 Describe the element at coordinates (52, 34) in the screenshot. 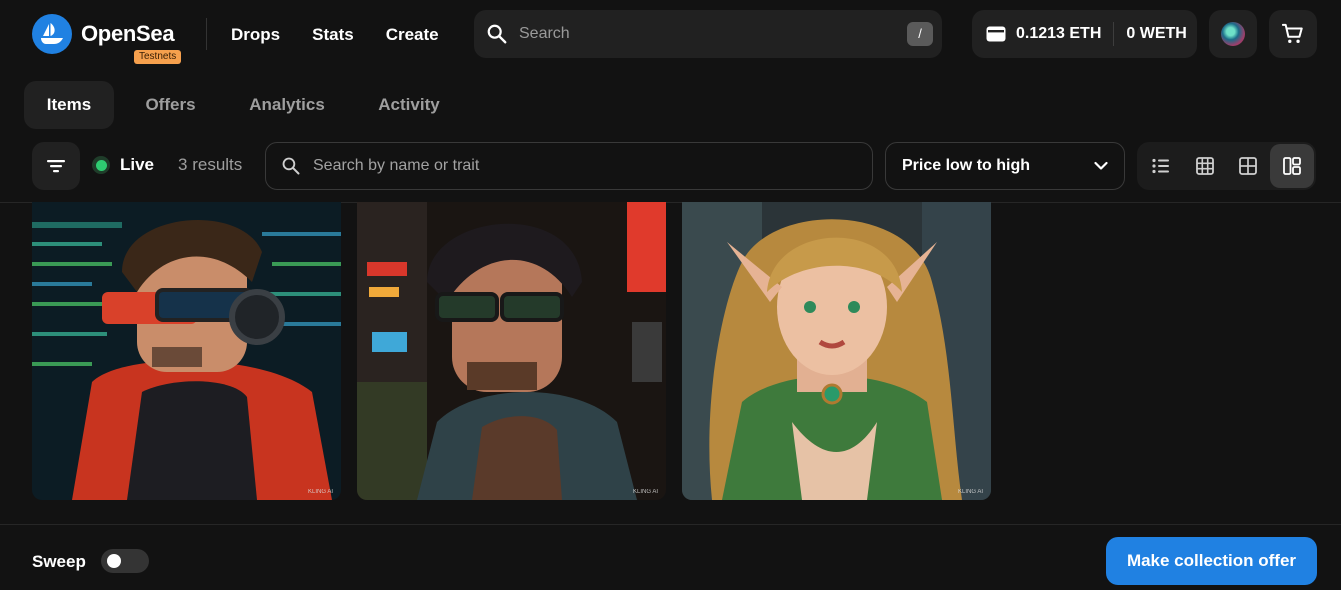

I see `opensea-boat-icon` at that location.